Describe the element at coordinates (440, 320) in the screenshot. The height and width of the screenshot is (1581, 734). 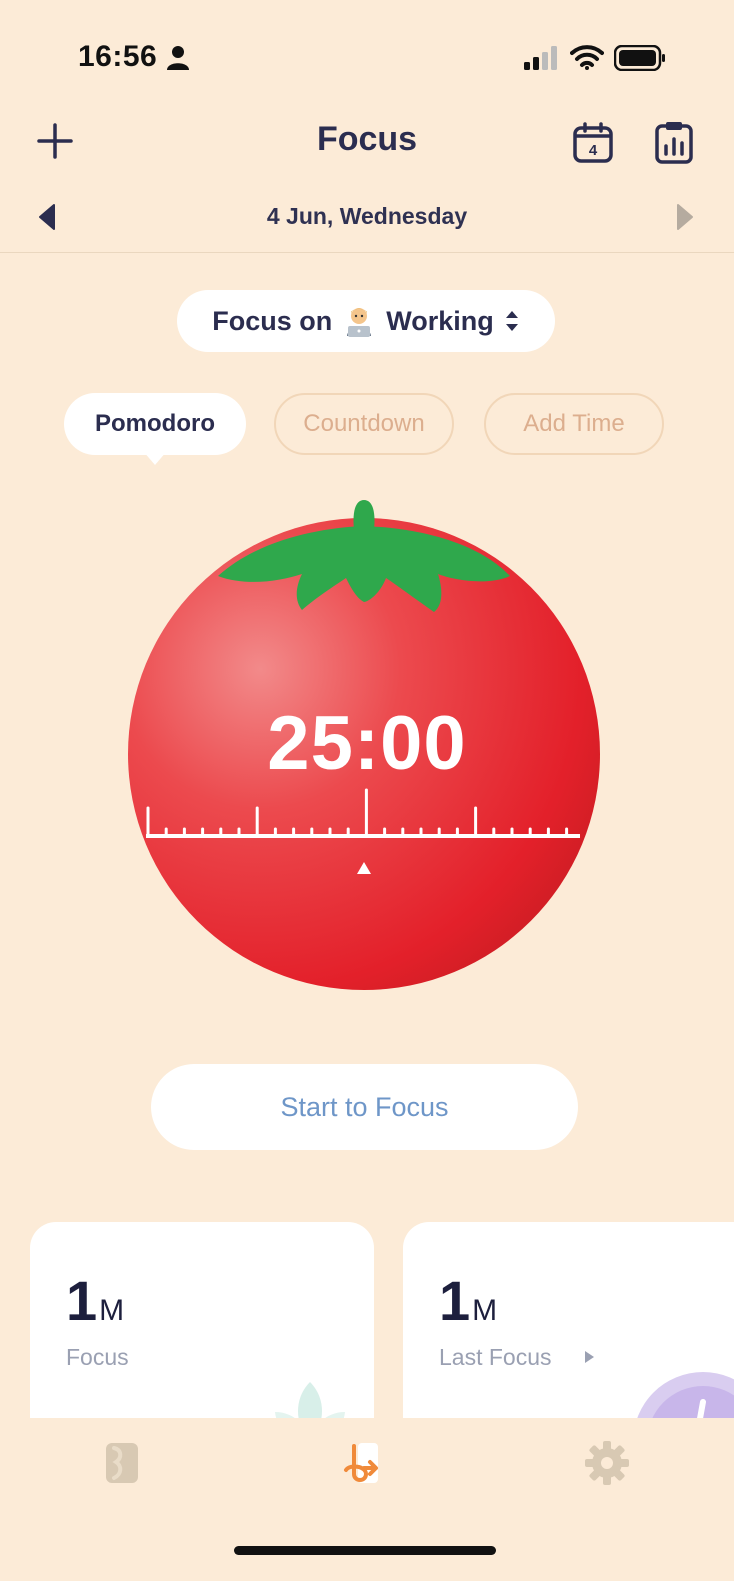
I see `focus-task-label: Working` at that location.